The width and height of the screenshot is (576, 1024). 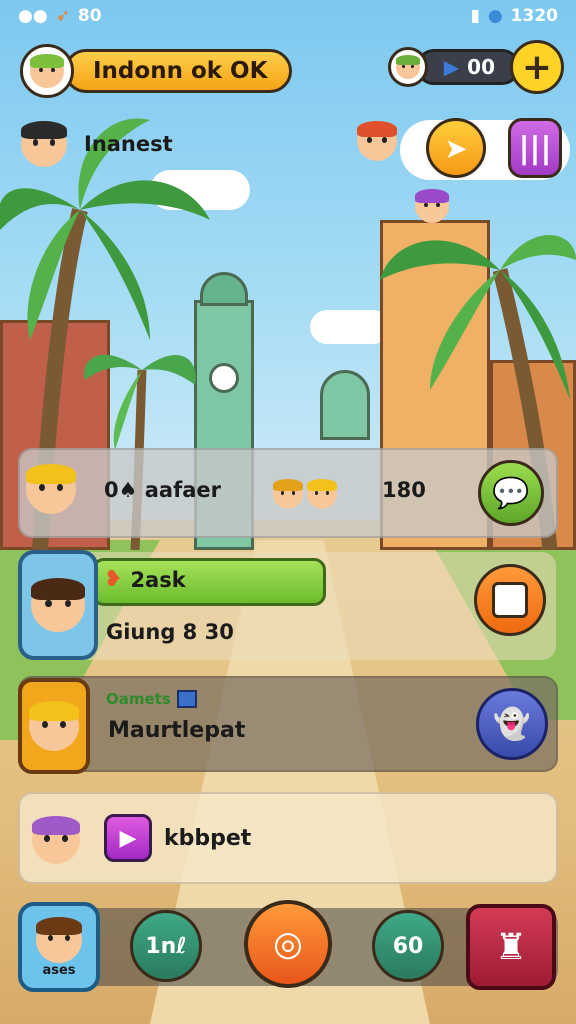 What do you see at coordinates (158, 579) in the screenshot?
I see `task-label: 2ask` at bounding box center [158, 579].